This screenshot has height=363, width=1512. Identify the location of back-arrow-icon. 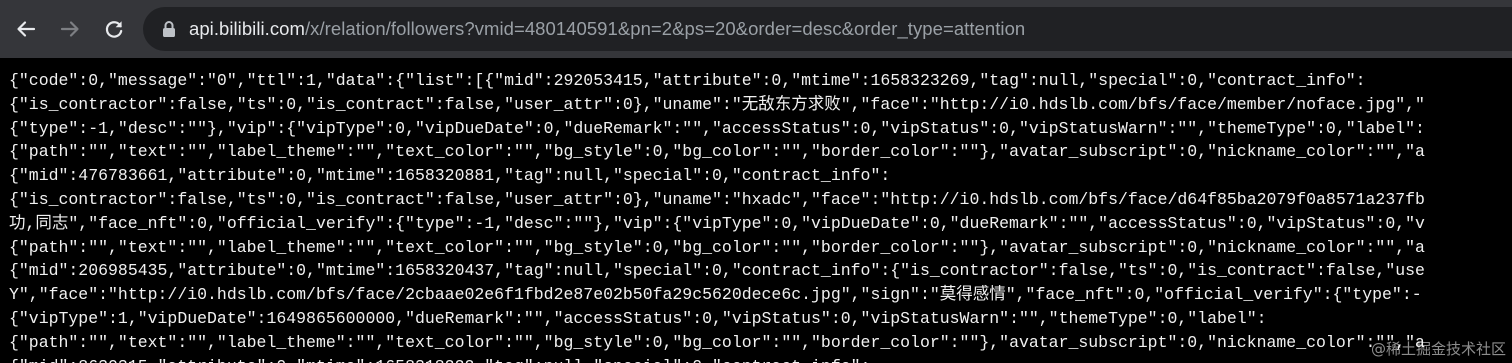
(26, 29).